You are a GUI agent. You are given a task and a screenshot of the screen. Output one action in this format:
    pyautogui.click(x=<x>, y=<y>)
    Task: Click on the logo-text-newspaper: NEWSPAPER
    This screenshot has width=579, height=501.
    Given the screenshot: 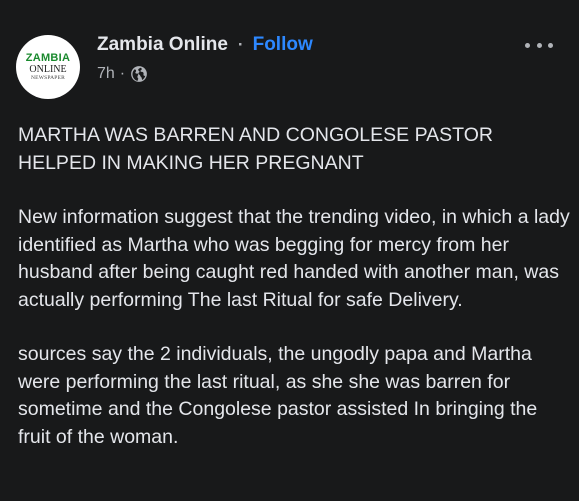 What is the action you would take?
    pyautogui.click(x=48, y=77)
    